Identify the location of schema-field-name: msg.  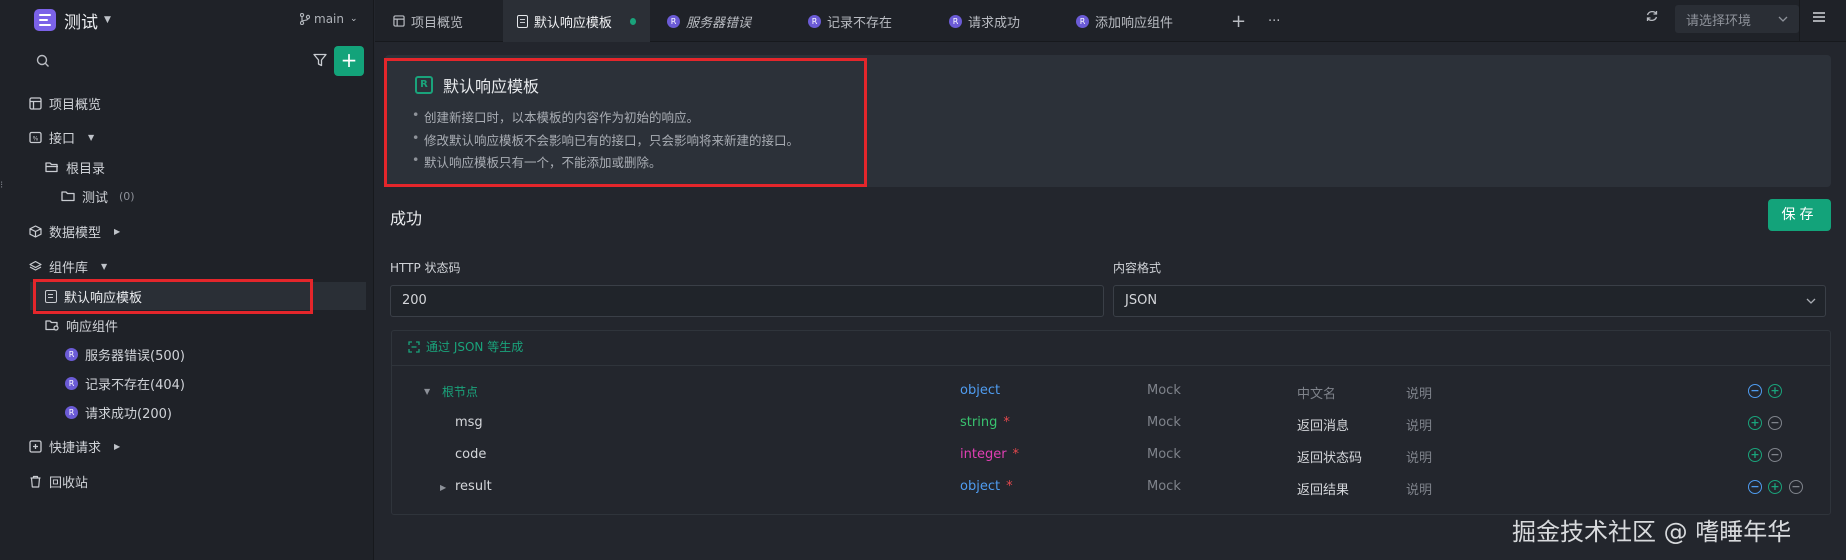
(469, 422).